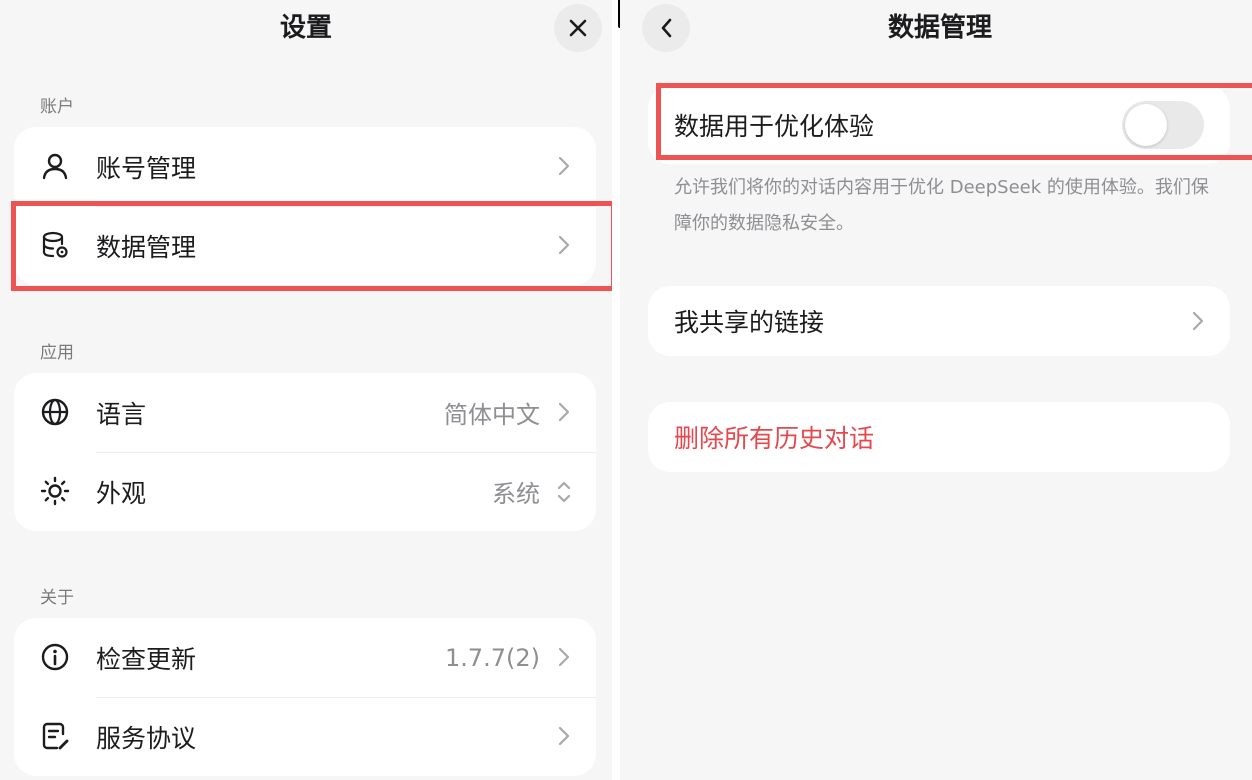  I want to click on about-card: 检查更新 1.7.7(2) 服务协议, so click(305, 697).